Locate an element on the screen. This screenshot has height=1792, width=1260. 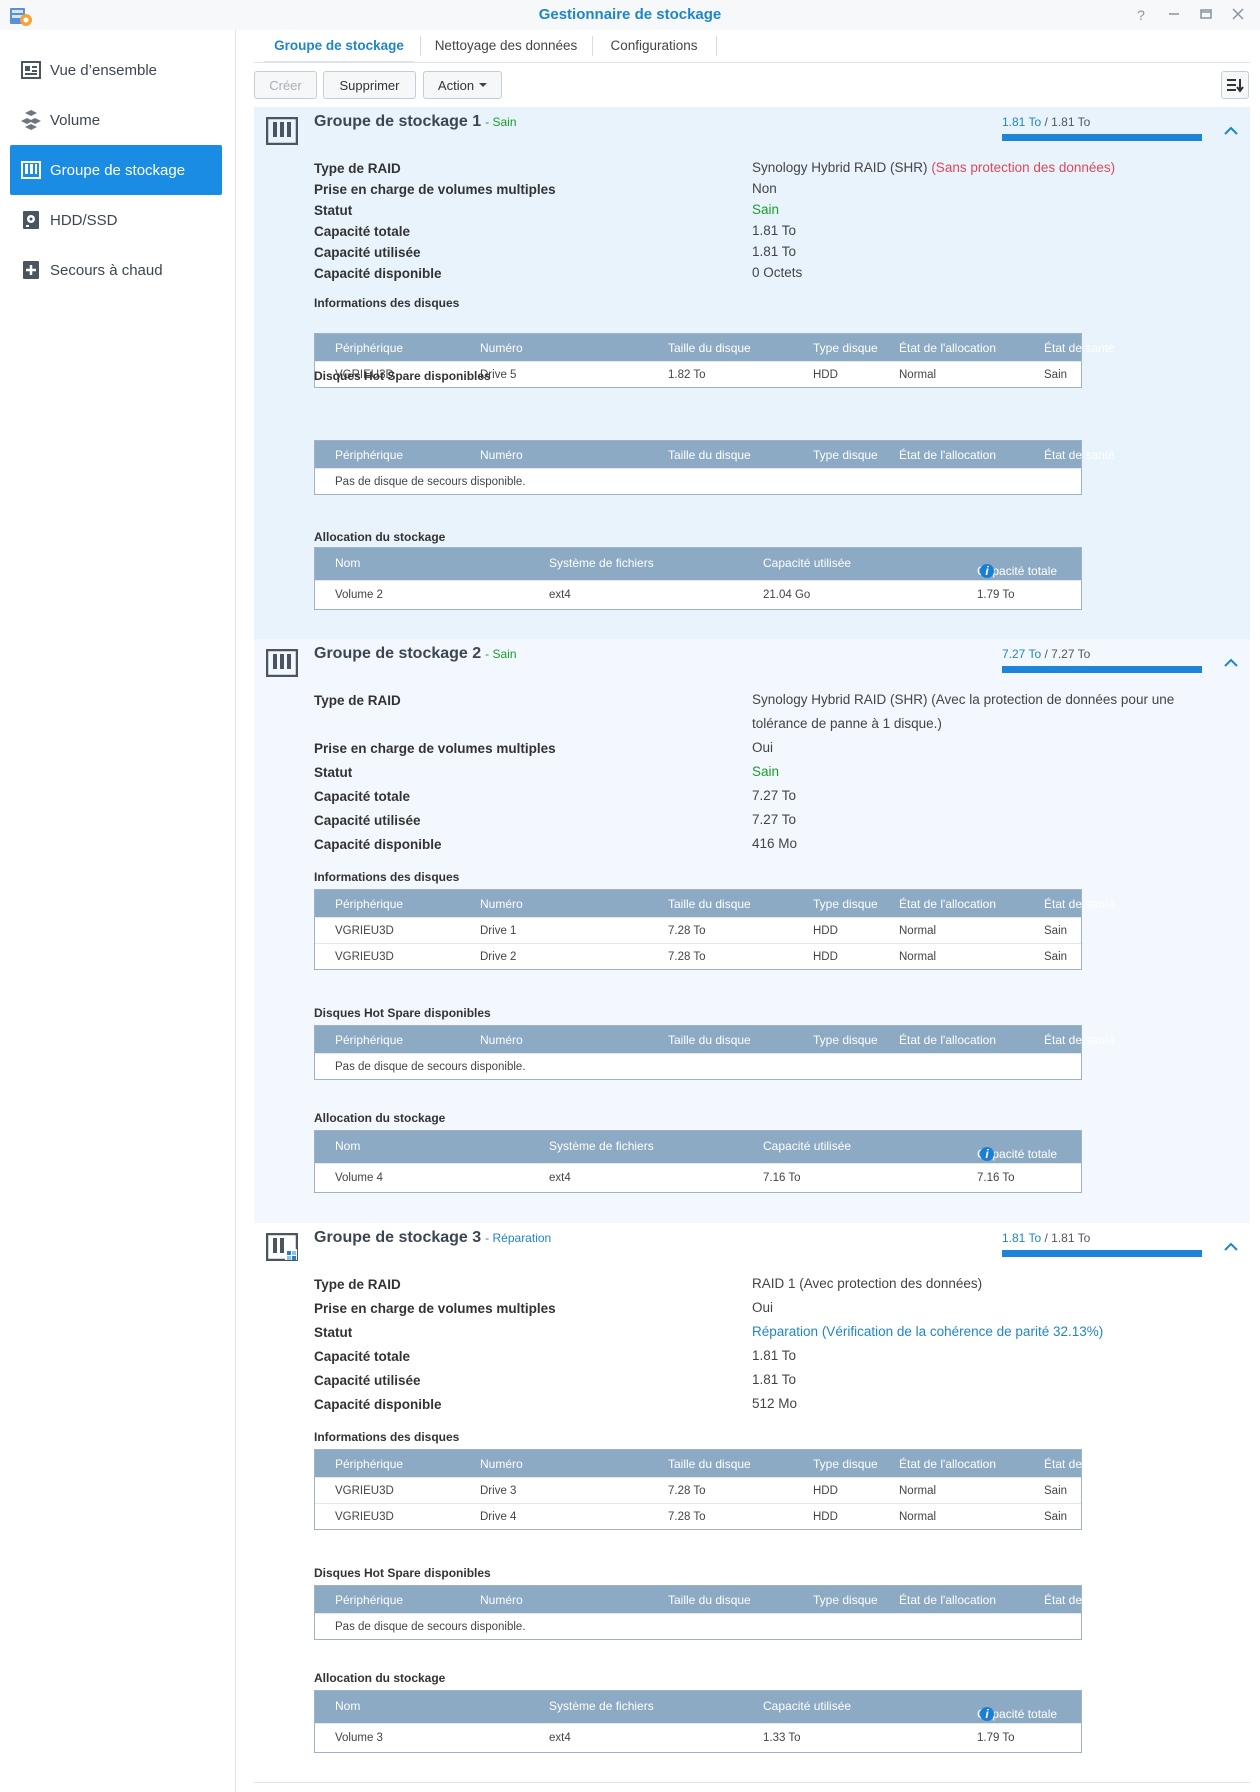
table-row: VGRIEU3D Drive 4 7.28 To HDD Normal Sain is located at coordinates (698, 1516).